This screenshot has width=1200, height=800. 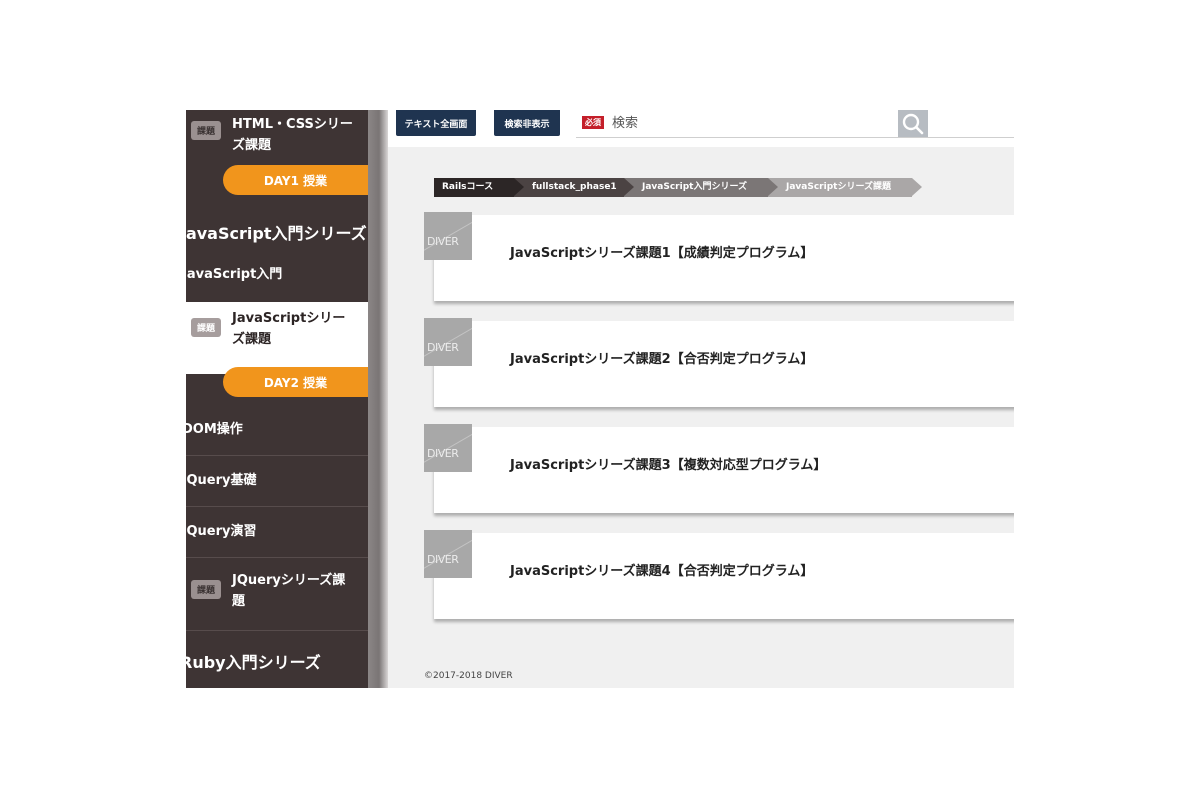 I want to click on sidebar-item-javascript-intro: JavaScript入門, so click(x=277, y=275).